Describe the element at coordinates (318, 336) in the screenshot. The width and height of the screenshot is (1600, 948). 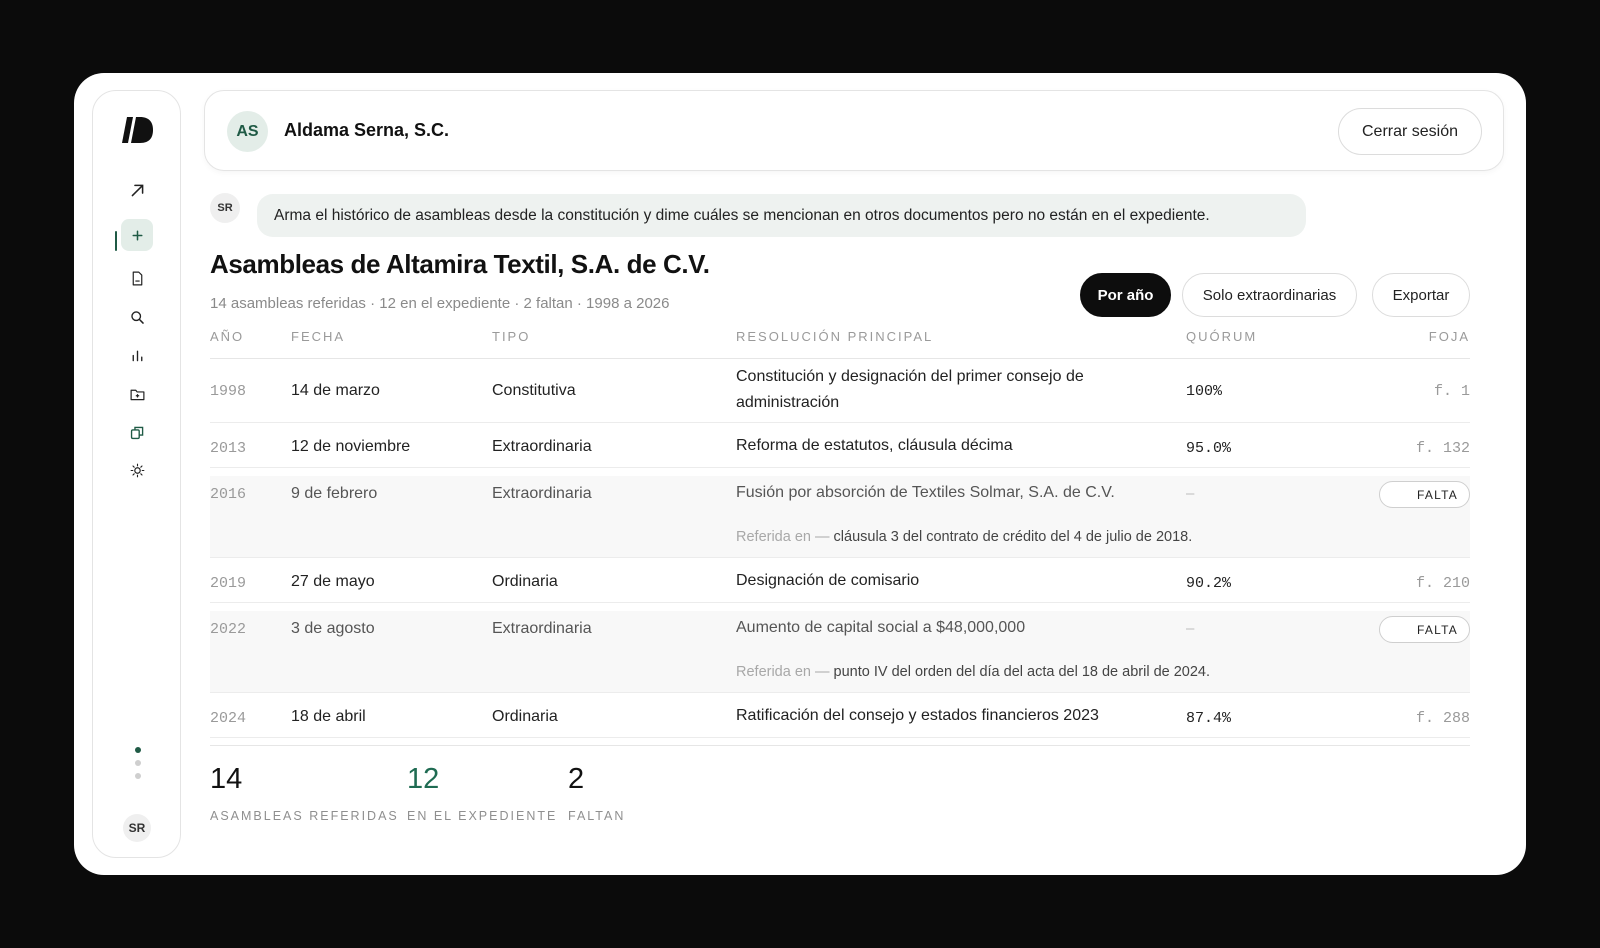
I see `column-header-date: FECHA` at that location.